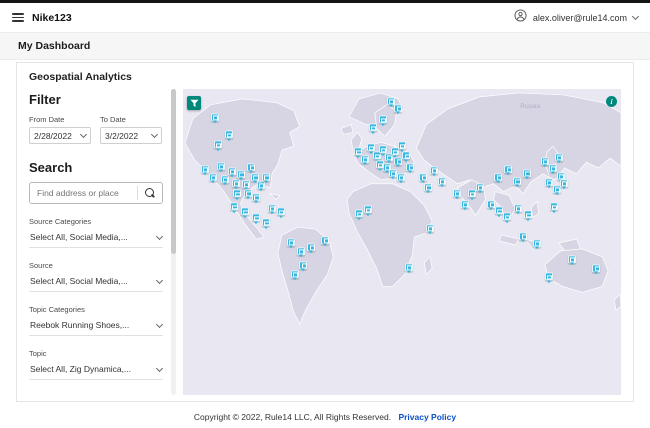 The width and height of the screenshot is (650, 428). Describe the element at coordinates (194, 103) in the screenshot. I see `map-filter-button` at that location.